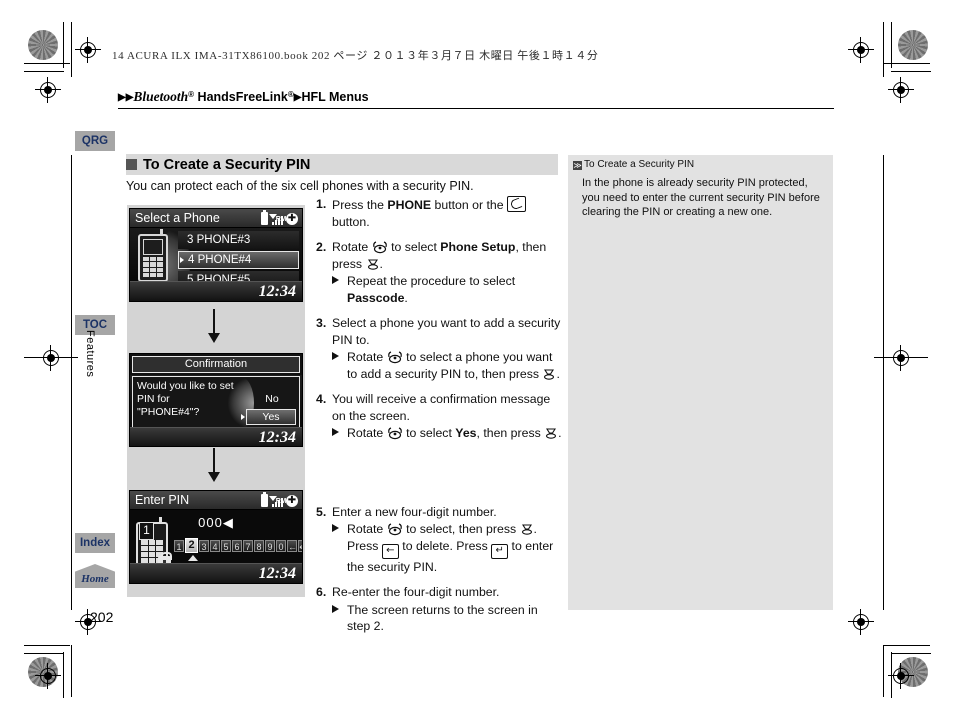 This screenshot has width=954, height=718. I want to click on section-label-features: Features, so click(90, 354).